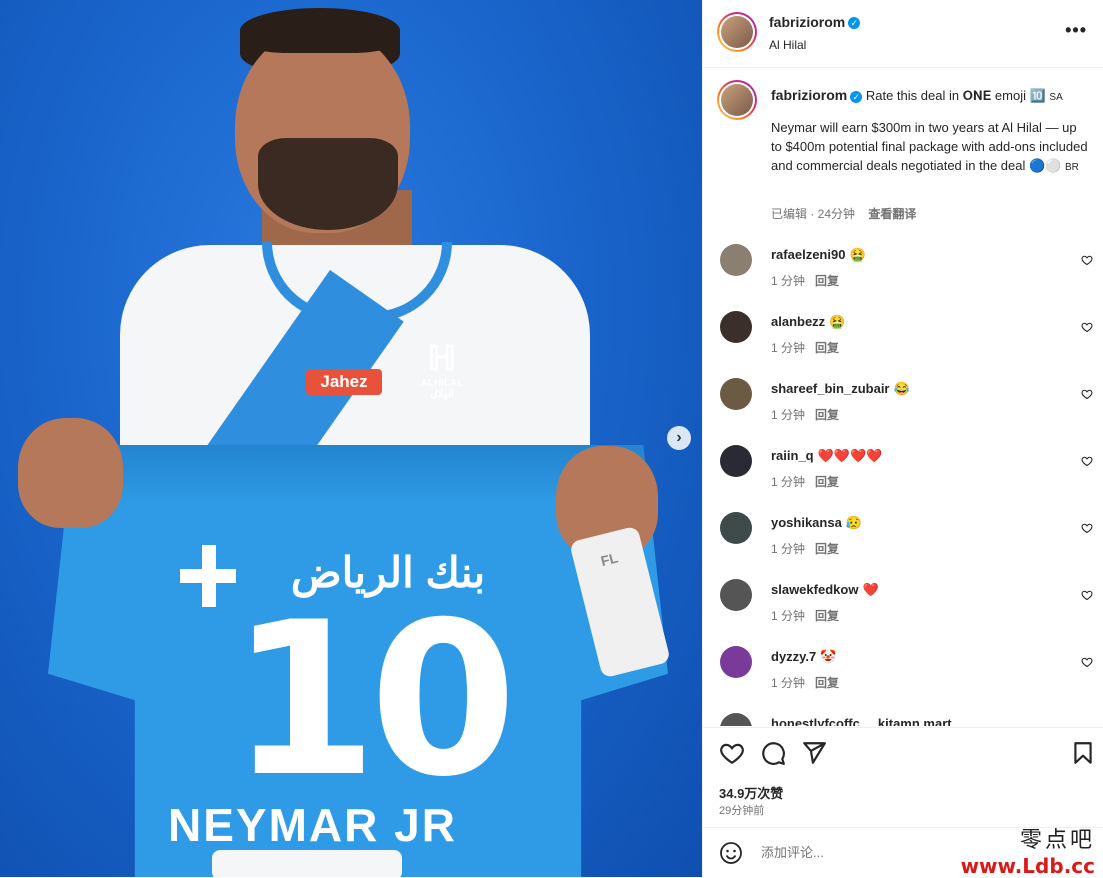 Image resolution: width=1103 pixels, height=878 pixels. What do you see at coordinates (307, 863) in the screenshot?
I see `collar-tag` at bounding box center [307, 863].